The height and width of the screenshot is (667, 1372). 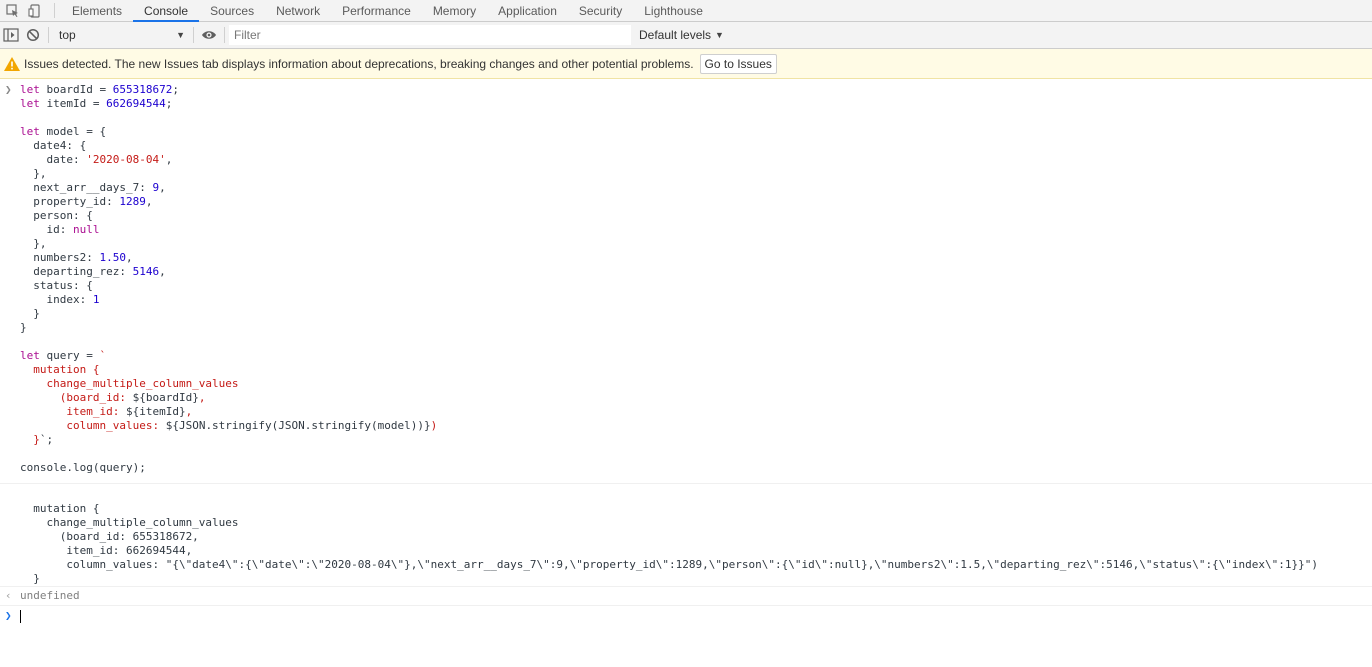 I want to click on context-value: top, so click(x=67, y=35).